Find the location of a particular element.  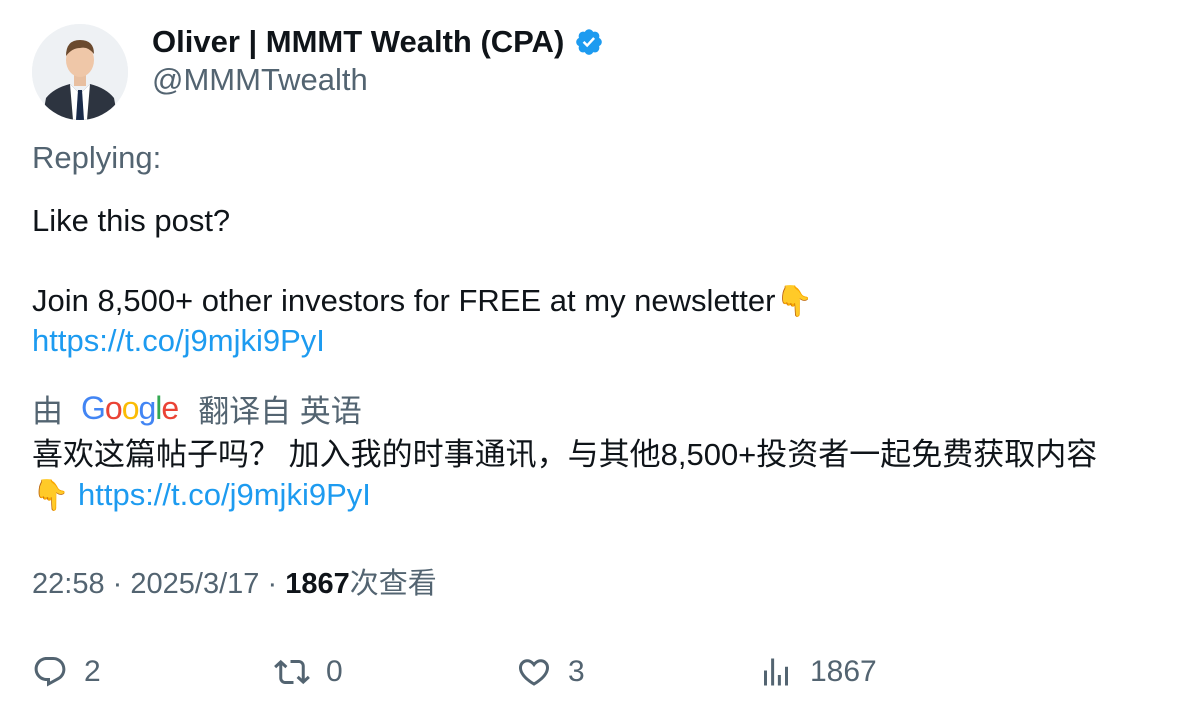

tweet-link: https://t.co/j9mjki9PyI is located at coordinates (178, 341).